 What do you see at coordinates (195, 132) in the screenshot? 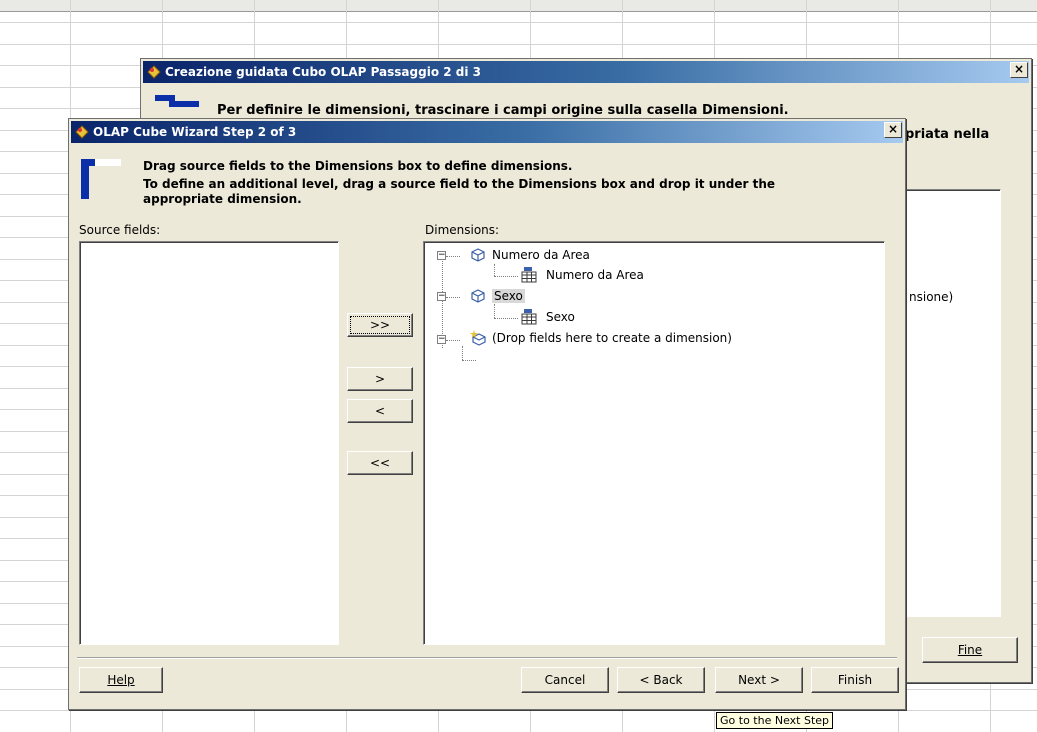
I see `dialog-title: OLAP Cube Wizard Step 2 of 3` at bounding box center [195, 132].